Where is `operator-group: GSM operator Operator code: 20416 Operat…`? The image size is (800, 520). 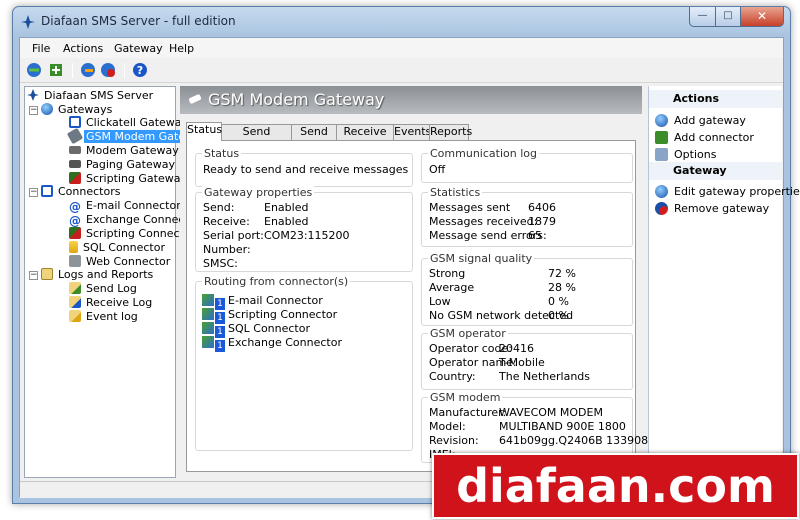 operator-group: GSM operator Operator code: 20416 Operat… is located at coordinates (527, 358).